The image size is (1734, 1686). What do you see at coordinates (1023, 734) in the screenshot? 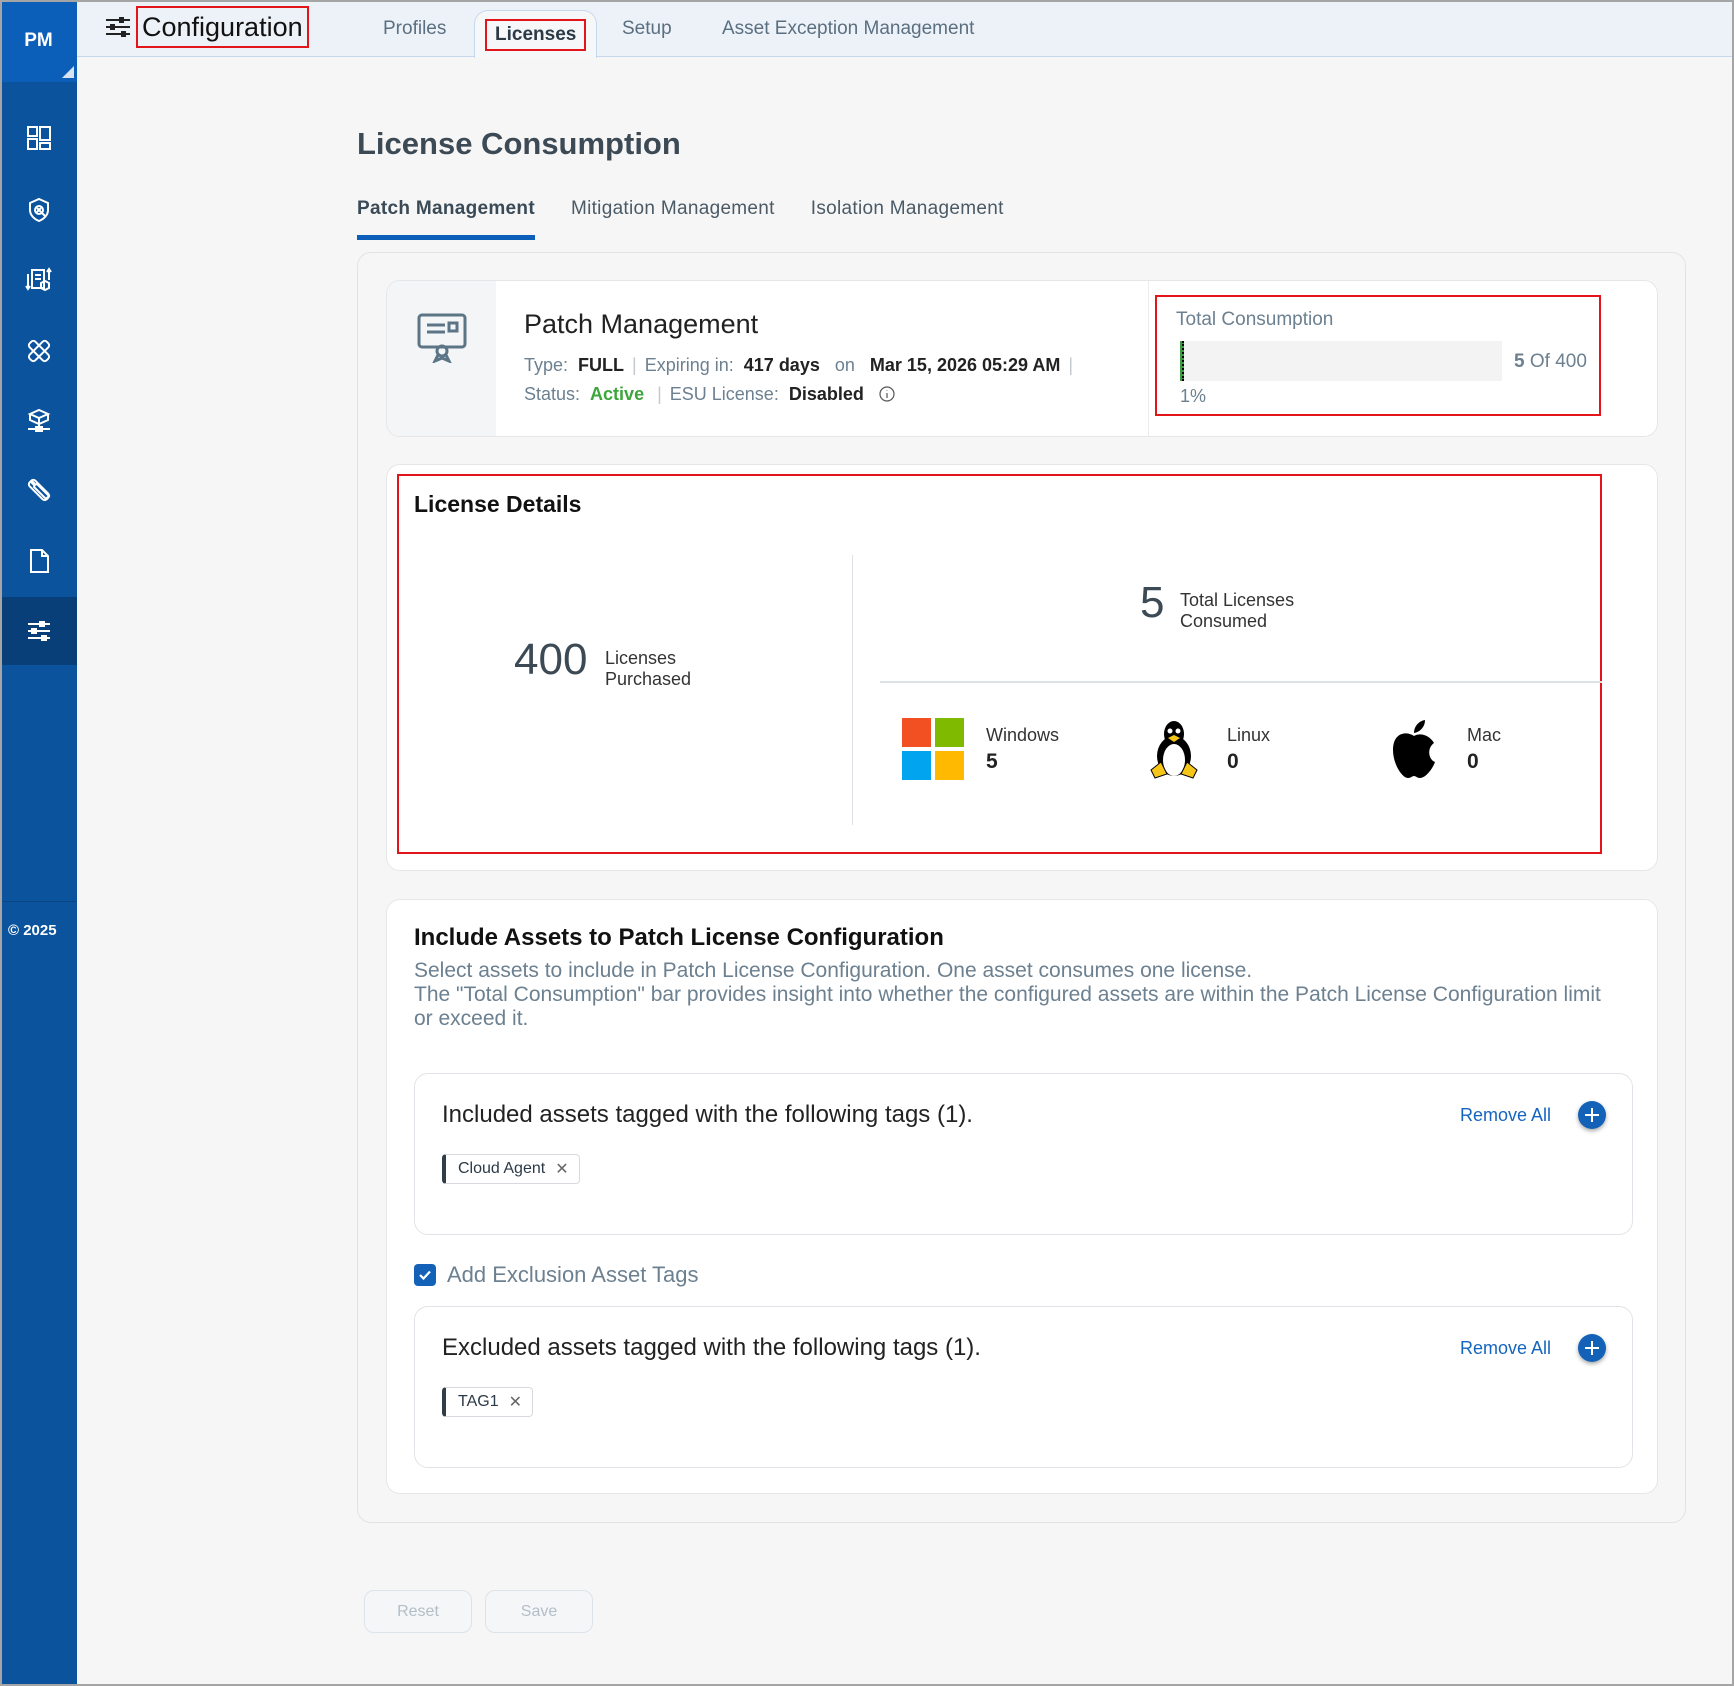
I see `os-name: Windows` at bounding box center [1023, 734].